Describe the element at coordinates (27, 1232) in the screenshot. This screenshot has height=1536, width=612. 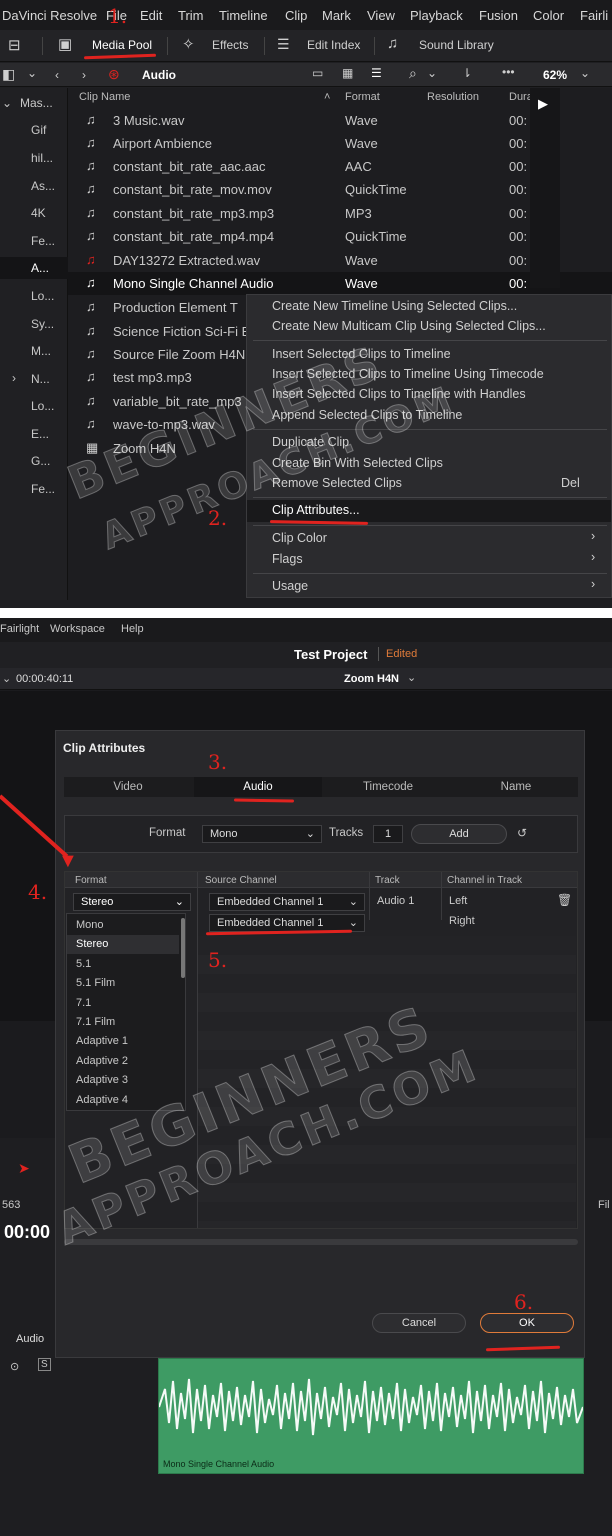
I see `timeline-timecode: 00:00` at that location.